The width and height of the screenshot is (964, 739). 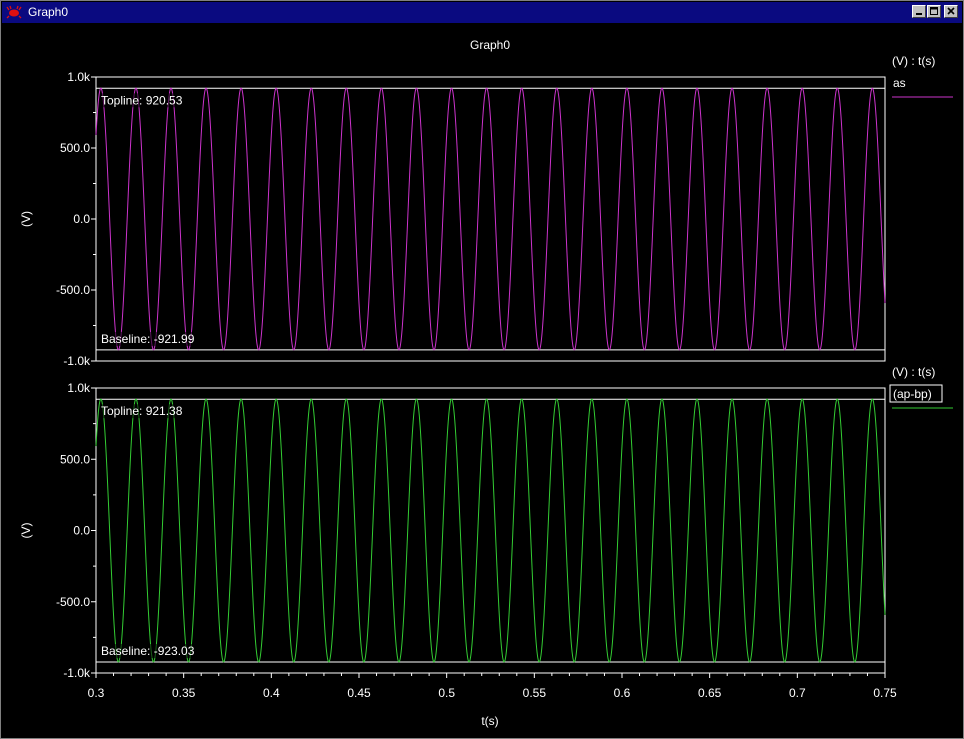 I want to click on minimize-button, so click(x=919, y=11).